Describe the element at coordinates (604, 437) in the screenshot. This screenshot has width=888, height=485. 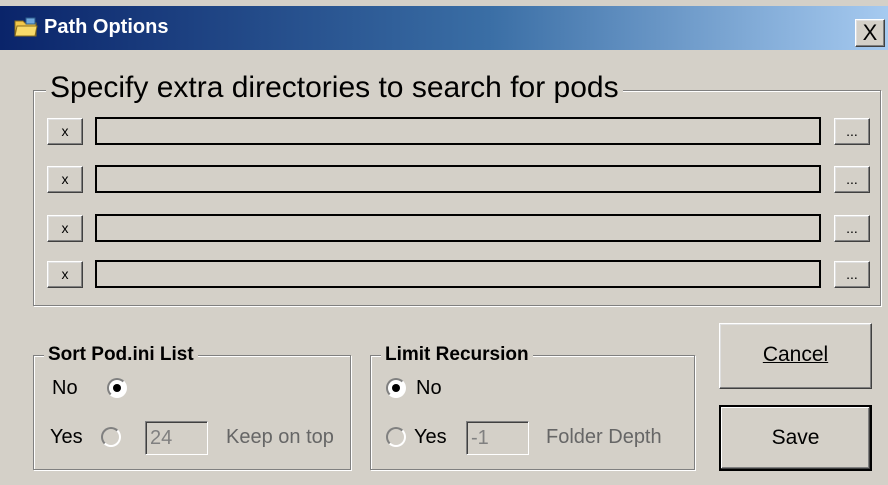
I see `folder-depth-label: Folder Depth` at that location.